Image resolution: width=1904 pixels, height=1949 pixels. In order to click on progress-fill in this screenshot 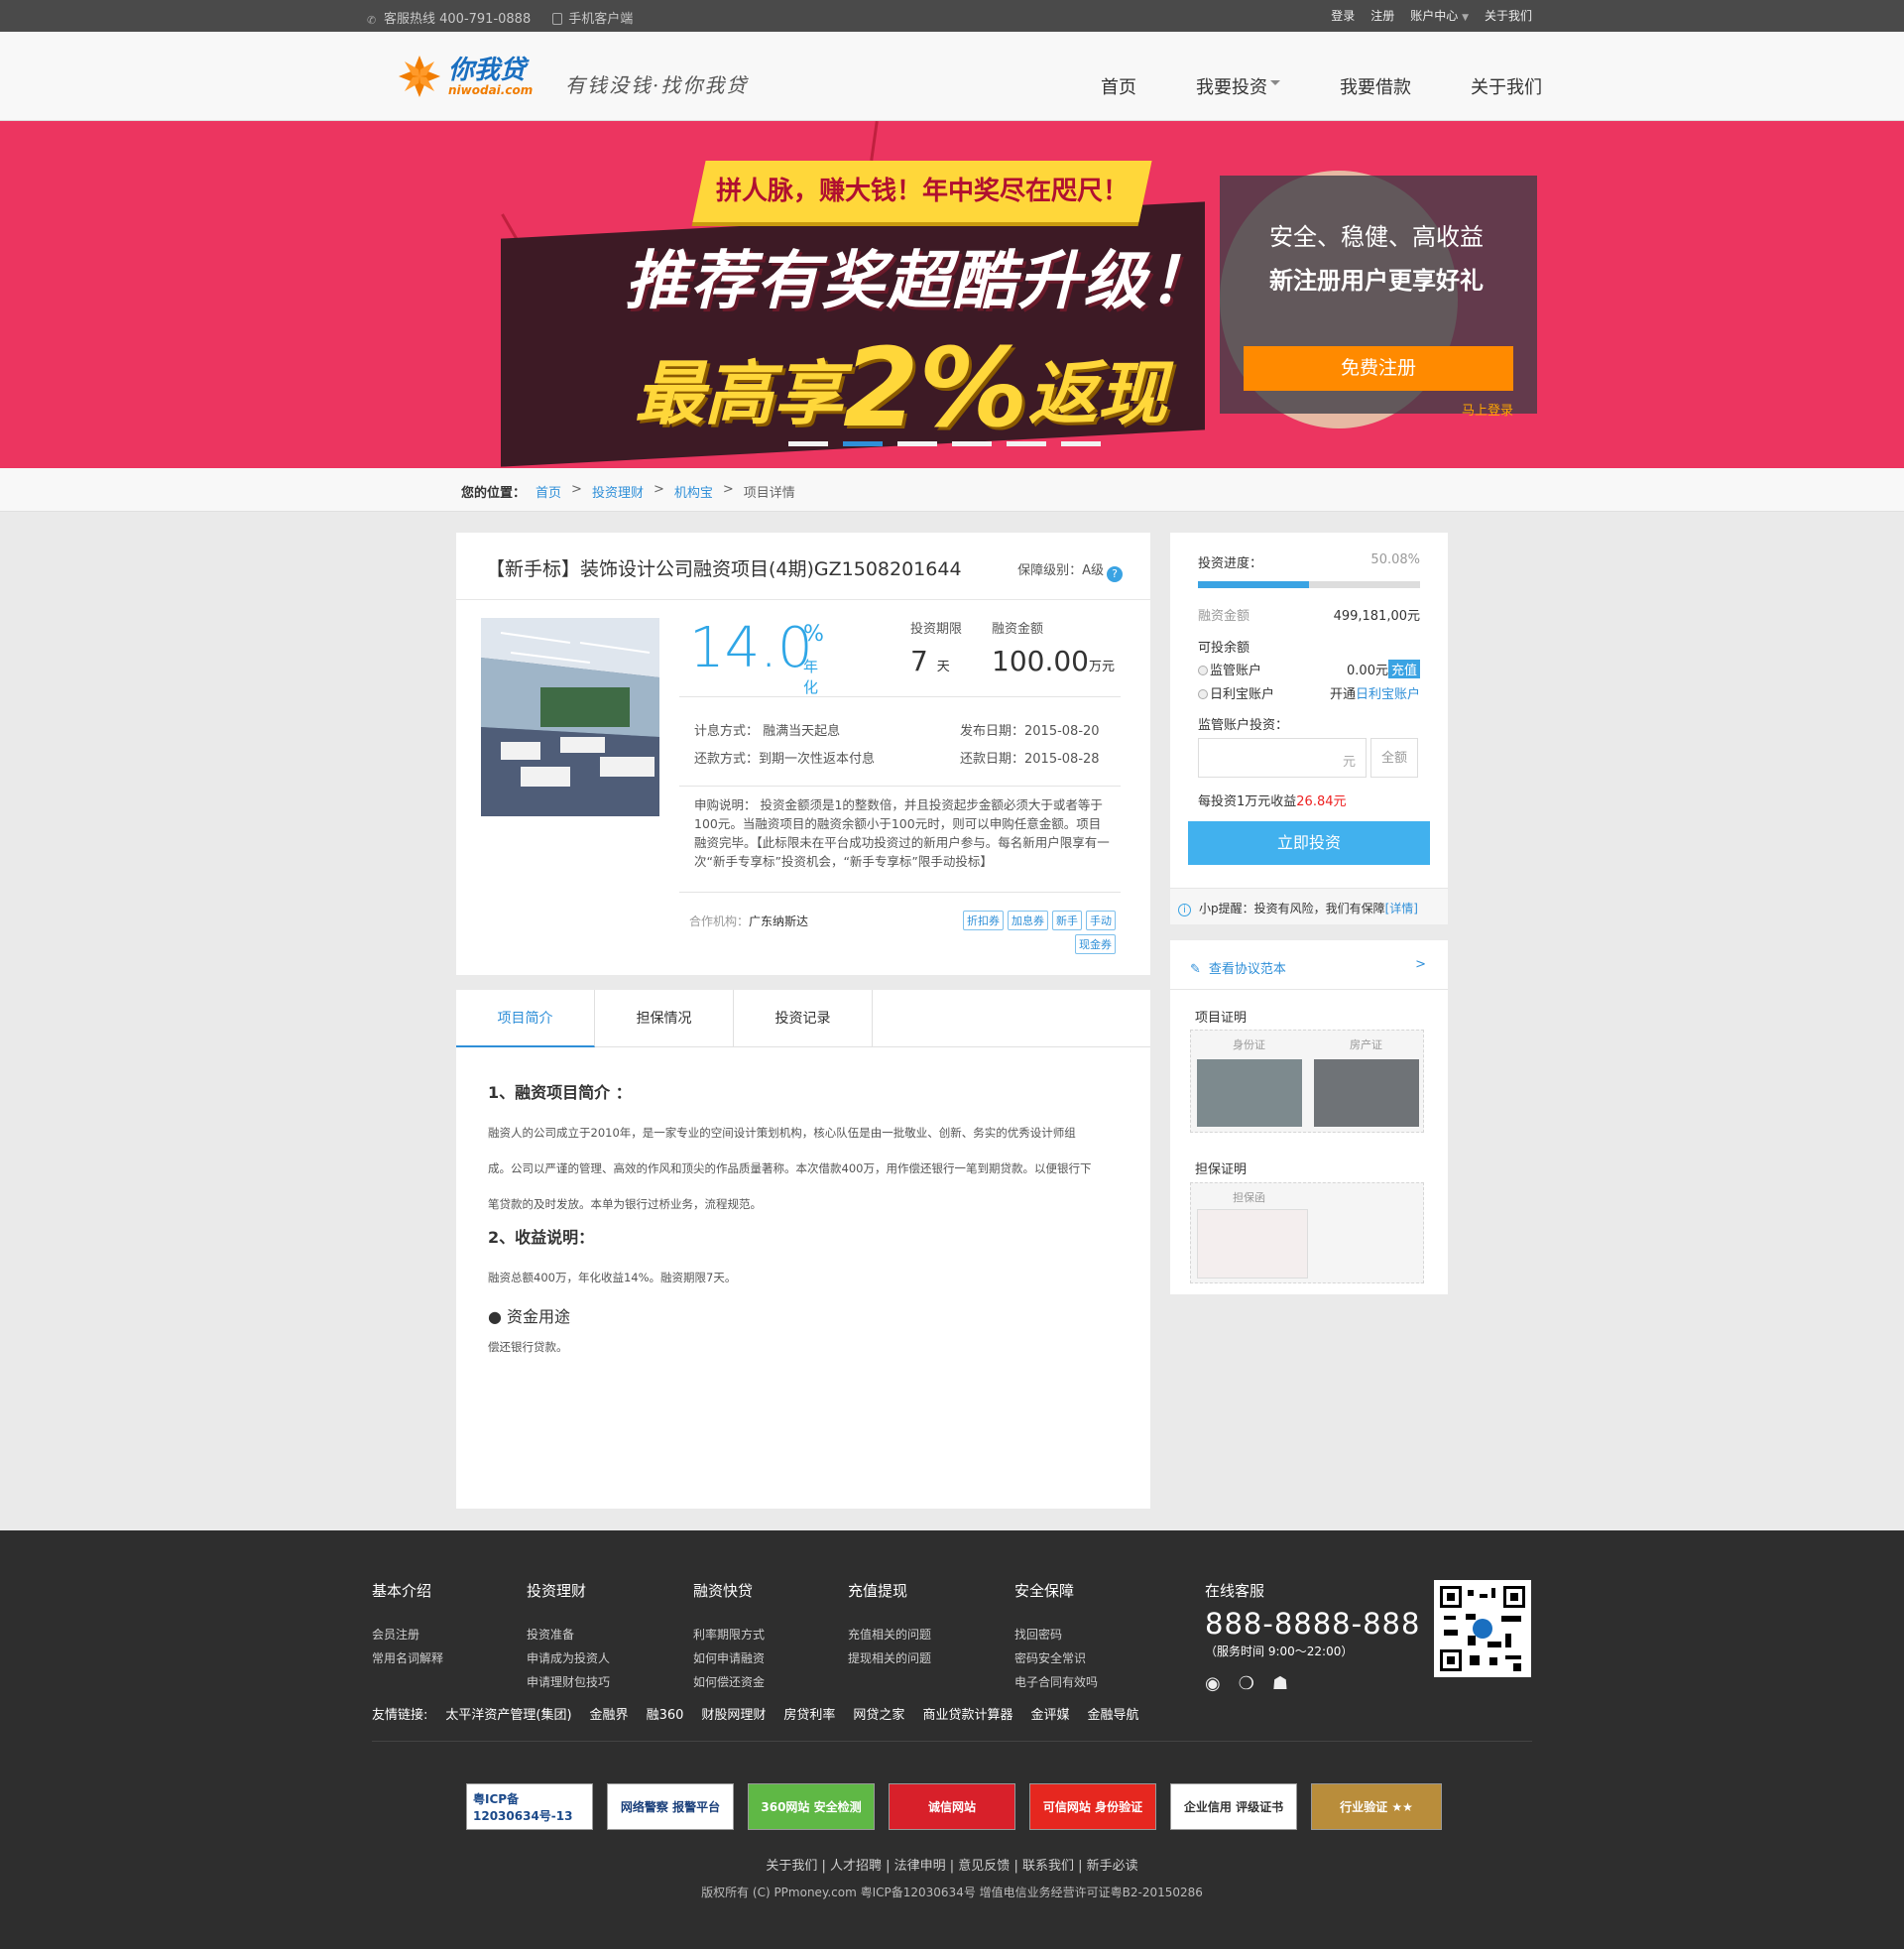, I will do `click(1254, 584)`.